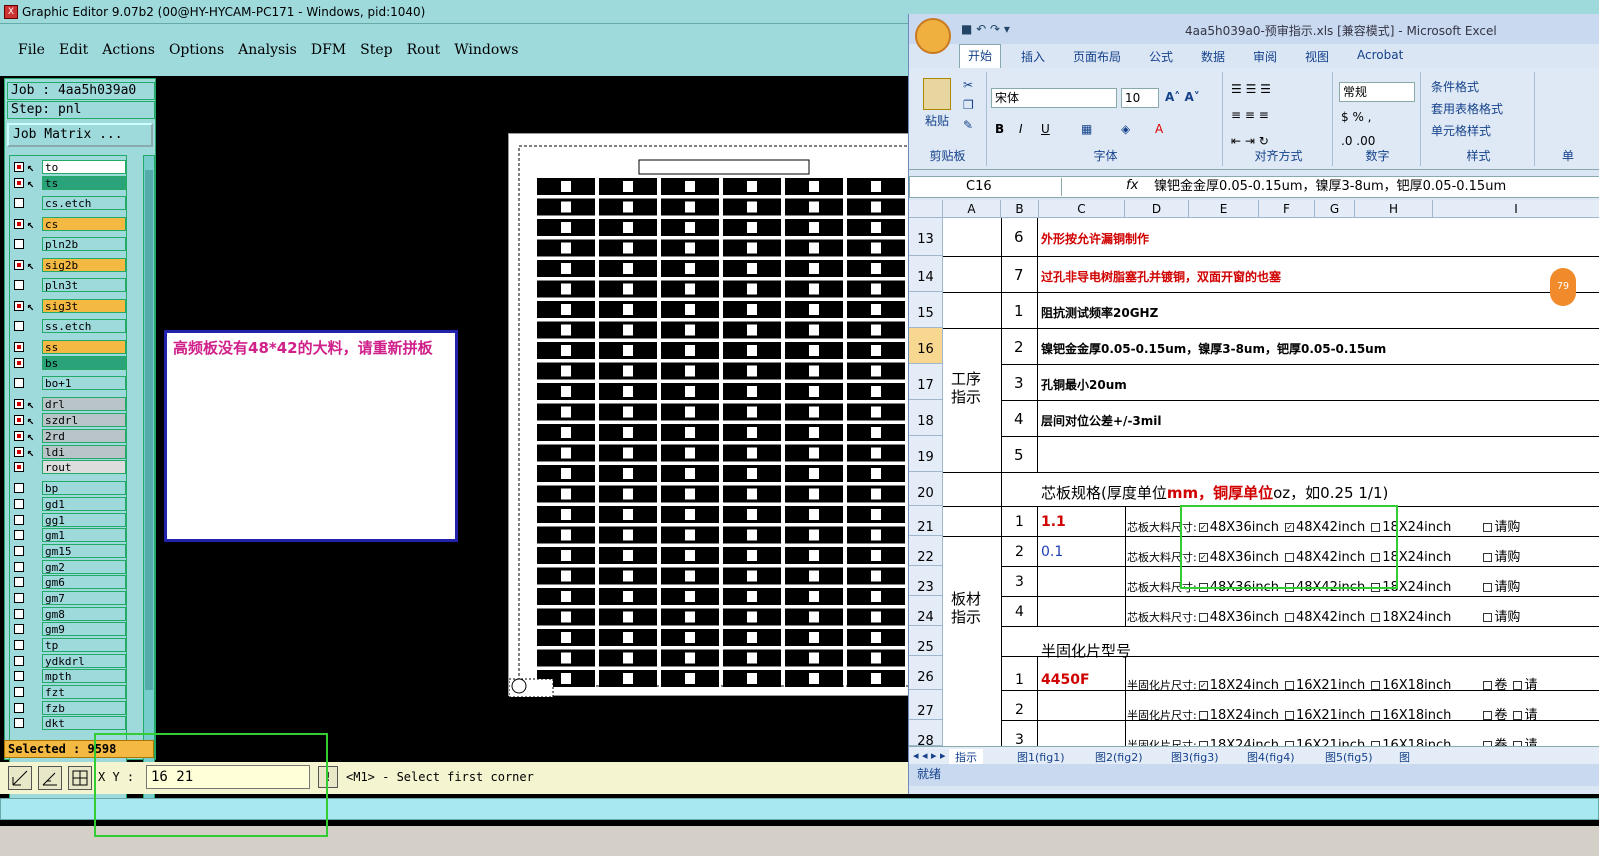  What do you see at coordinates (1065, 680) in the screenshot?
I see `value-cell: 4450F` at bounding box center [1065, 680].